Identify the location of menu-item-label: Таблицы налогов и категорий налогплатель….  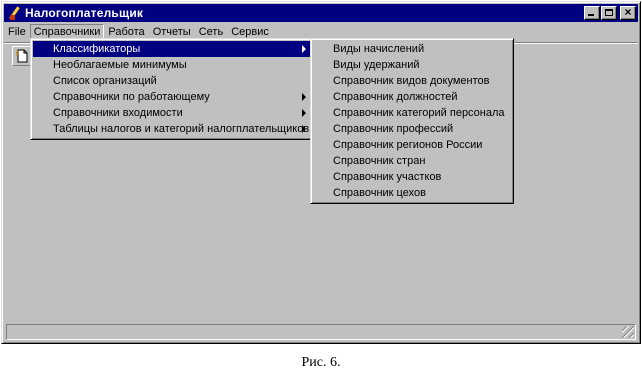
(181, 129).